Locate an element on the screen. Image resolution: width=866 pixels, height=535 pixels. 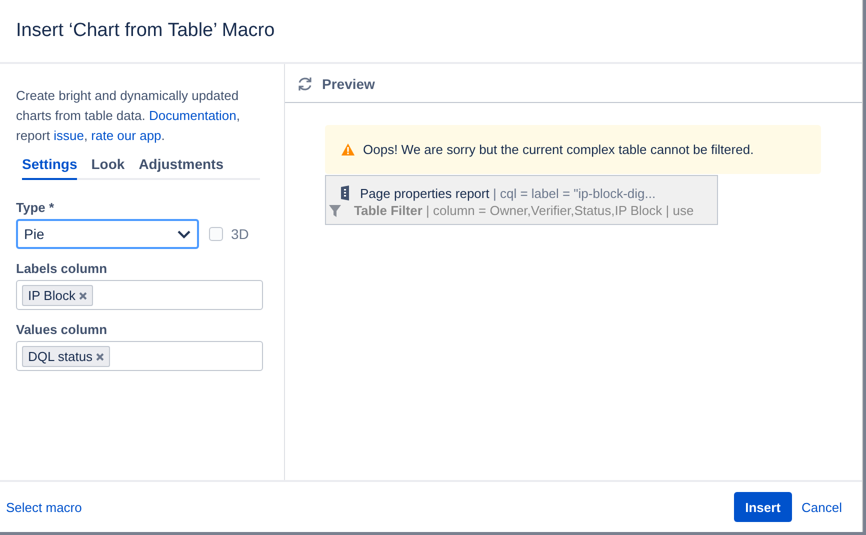
tab: Settings is located at coordinates (50, 167).